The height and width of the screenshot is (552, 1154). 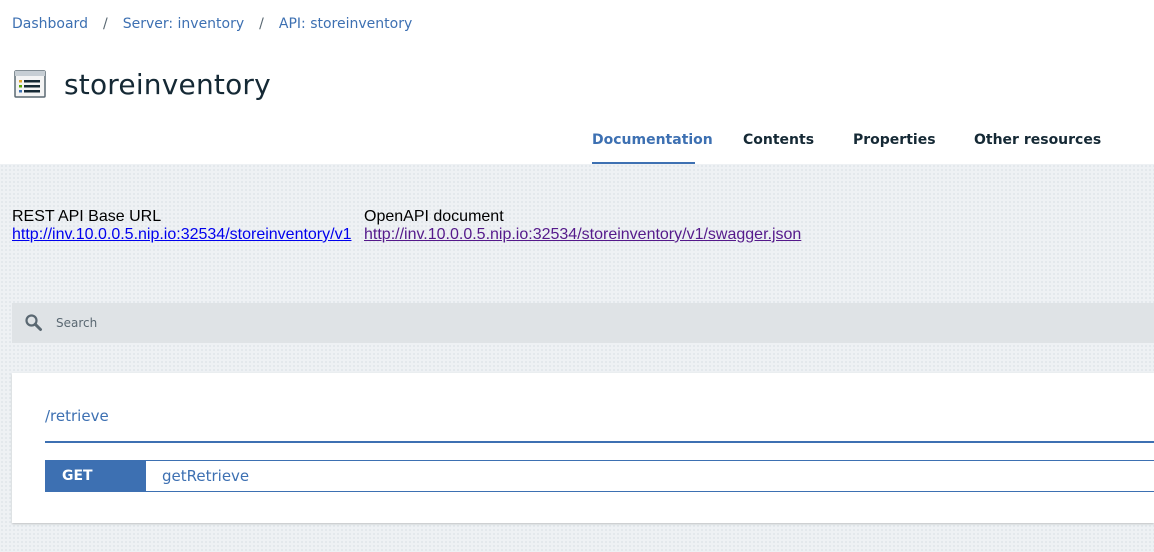 What do you see at coordinates (206, 476) in the screenshot?
I see `operation-id: getRetrieve` at bounding box center [206, 476].